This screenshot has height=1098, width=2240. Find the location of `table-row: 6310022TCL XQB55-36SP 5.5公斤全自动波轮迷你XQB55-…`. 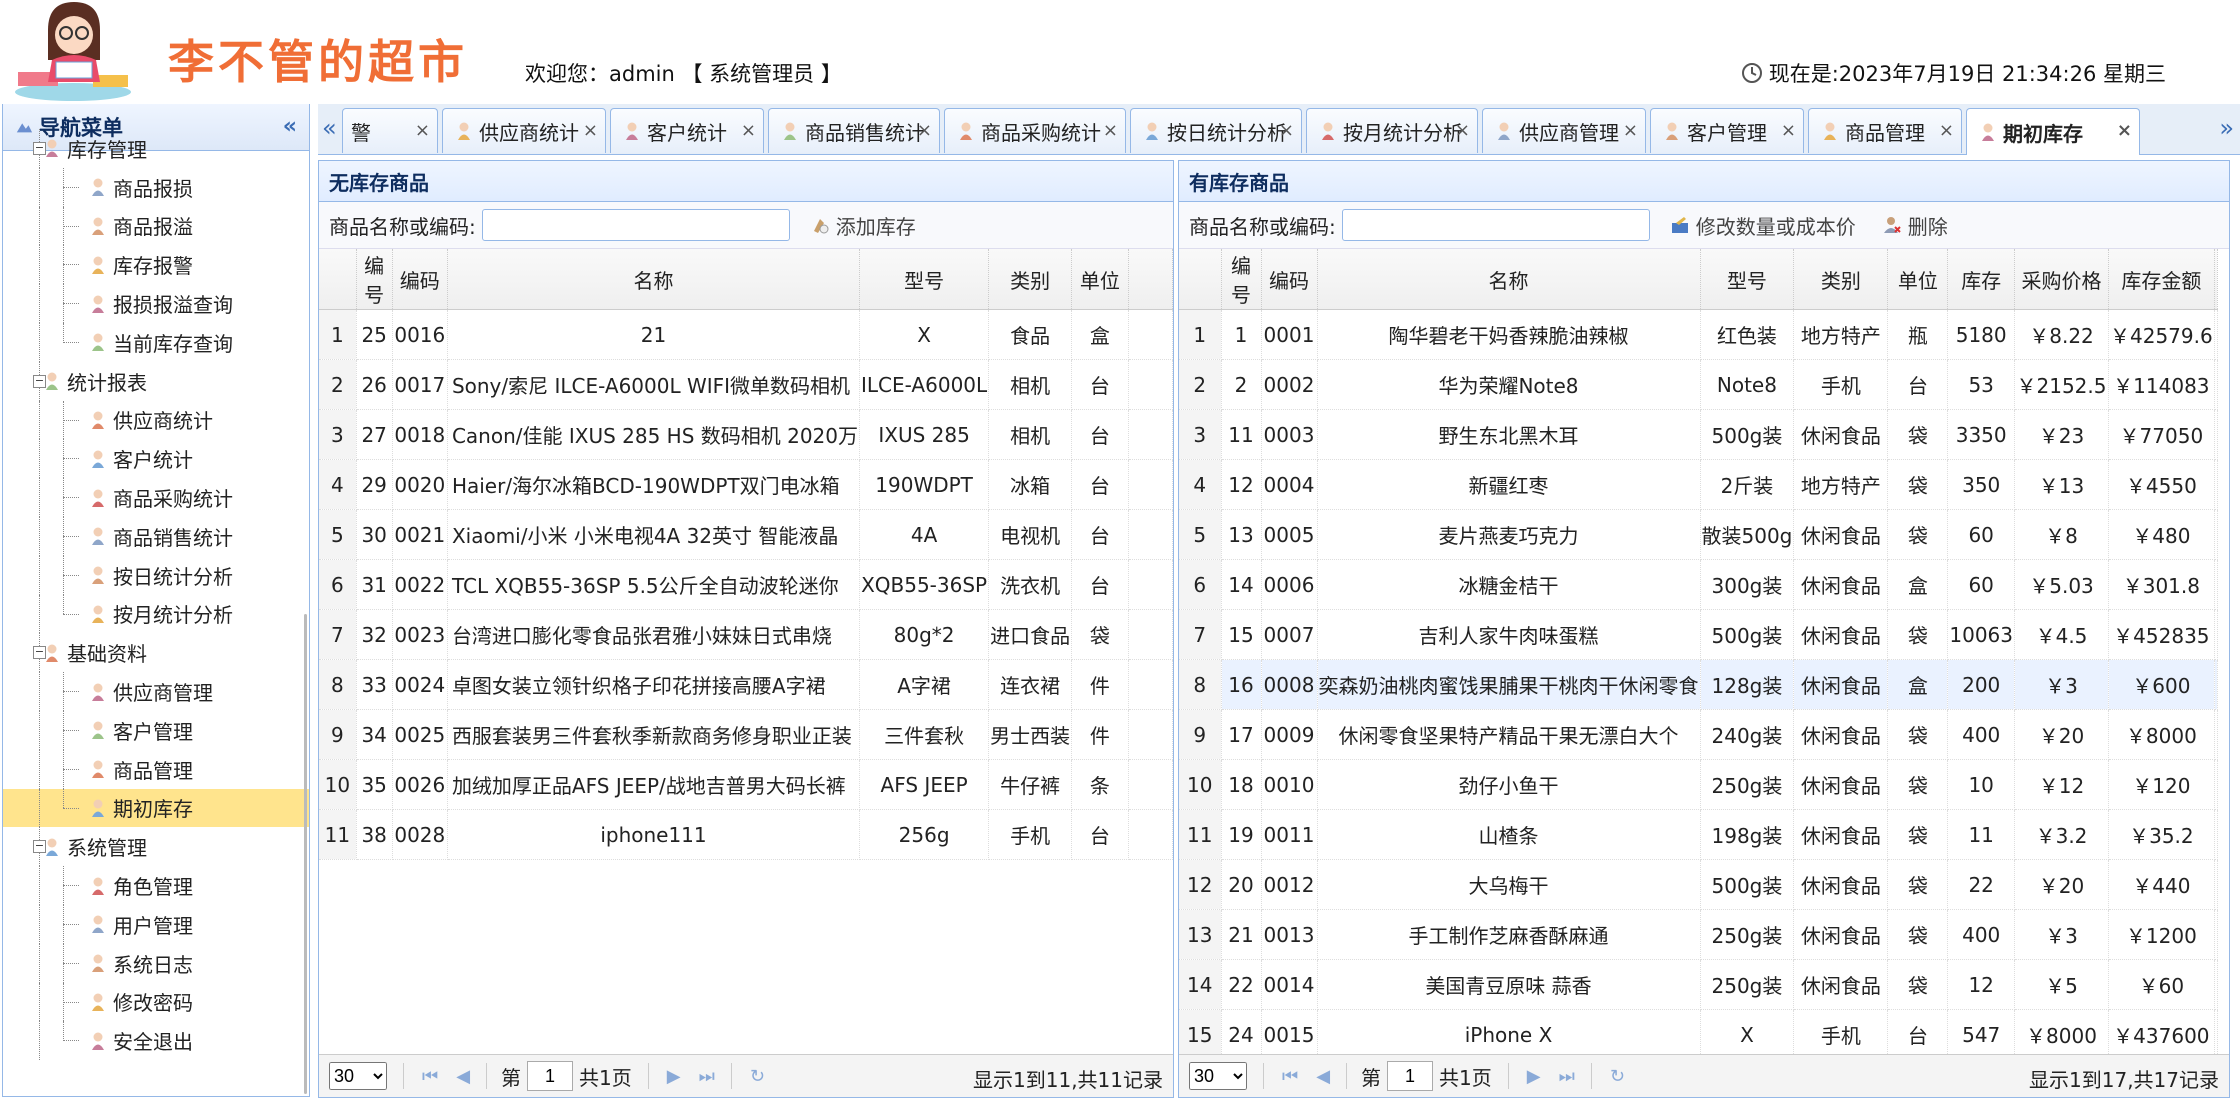

table-row: 6310022TCL XQB55-36SP 5.5公斤全自动波轮迷你XQB55-… is located at coordinates (746, 585).